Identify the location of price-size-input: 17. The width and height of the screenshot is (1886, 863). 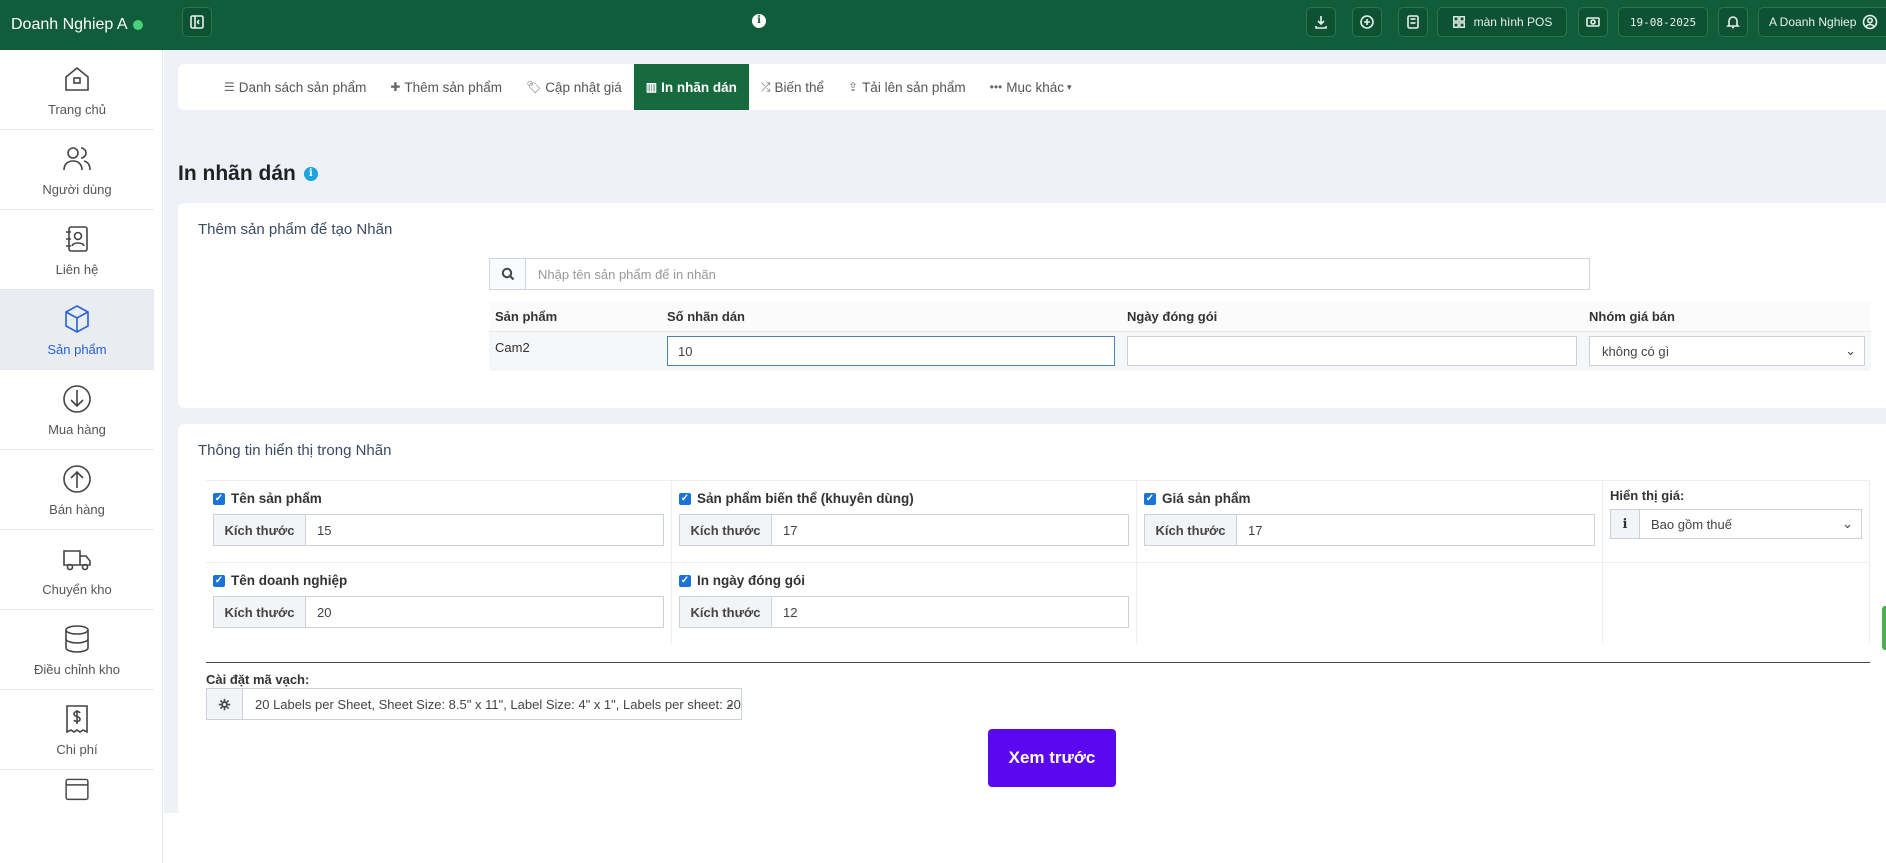
(1415, 530).